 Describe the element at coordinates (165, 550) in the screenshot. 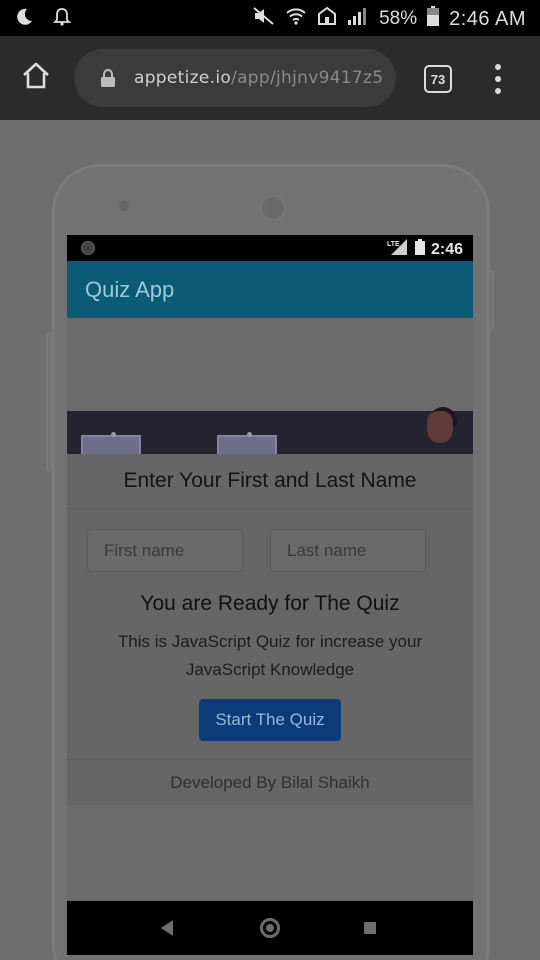

I see `first-name-input: First name` at that location.